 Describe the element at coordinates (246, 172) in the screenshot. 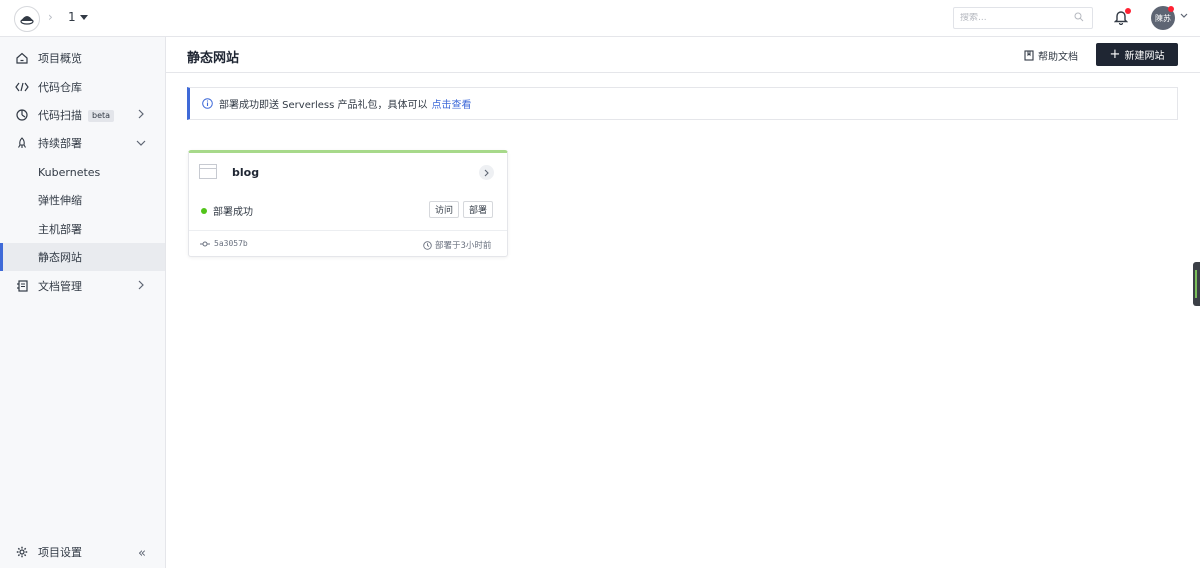

I see `site-name: blog` at that location.